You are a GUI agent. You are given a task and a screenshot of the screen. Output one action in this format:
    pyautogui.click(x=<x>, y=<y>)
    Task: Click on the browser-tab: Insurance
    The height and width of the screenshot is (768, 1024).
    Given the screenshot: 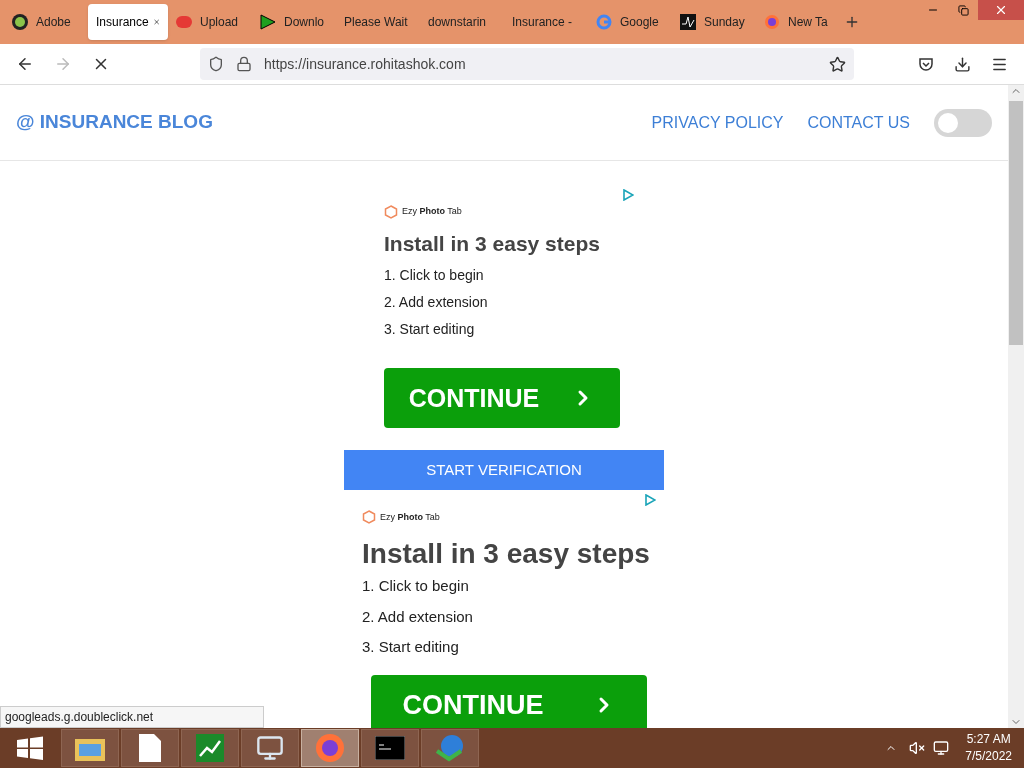 What is the action you would take?
    pyautogui.click(x=128, y=22)
    